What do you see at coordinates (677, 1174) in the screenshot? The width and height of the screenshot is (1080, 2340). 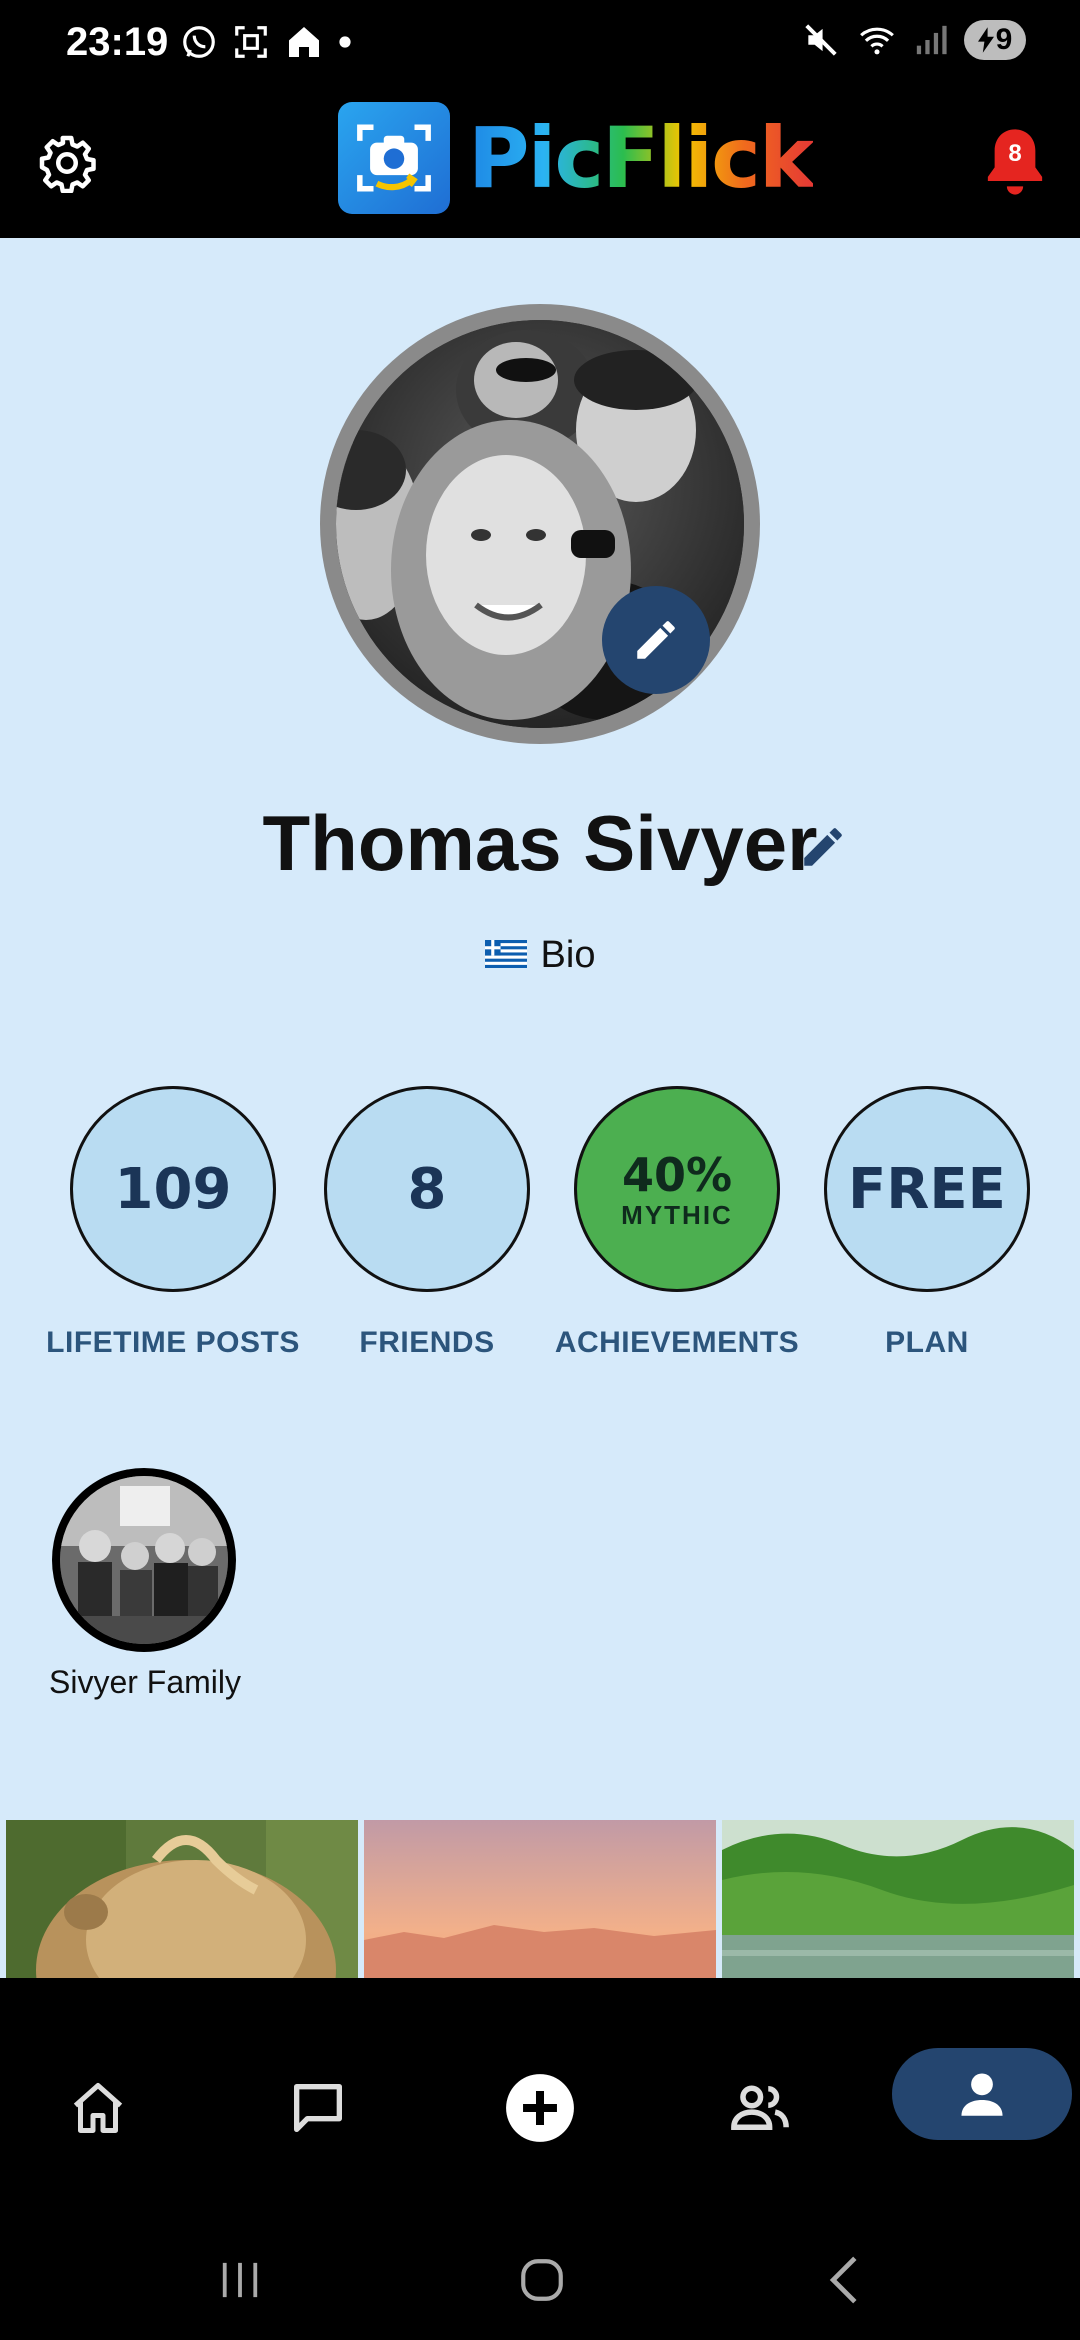 I see `stat-value: 40%` at bounding box center [677, 1174].